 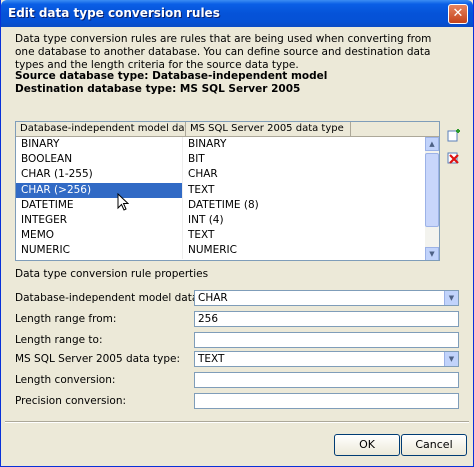 I want to click on footer-divider, so click(x=237, y=422).